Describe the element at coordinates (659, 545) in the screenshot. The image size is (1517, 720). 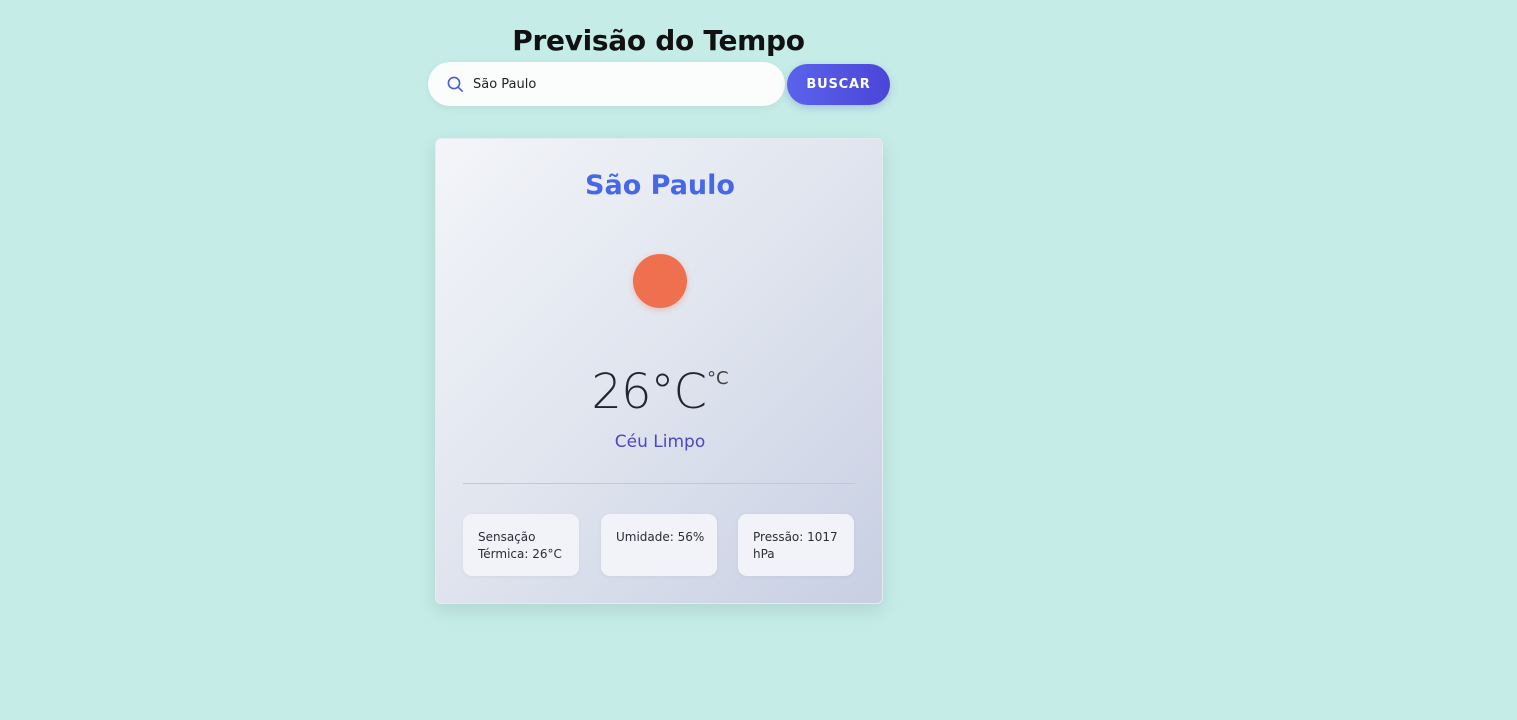
I see `humidity-box: Umidade: 56%` at that location.